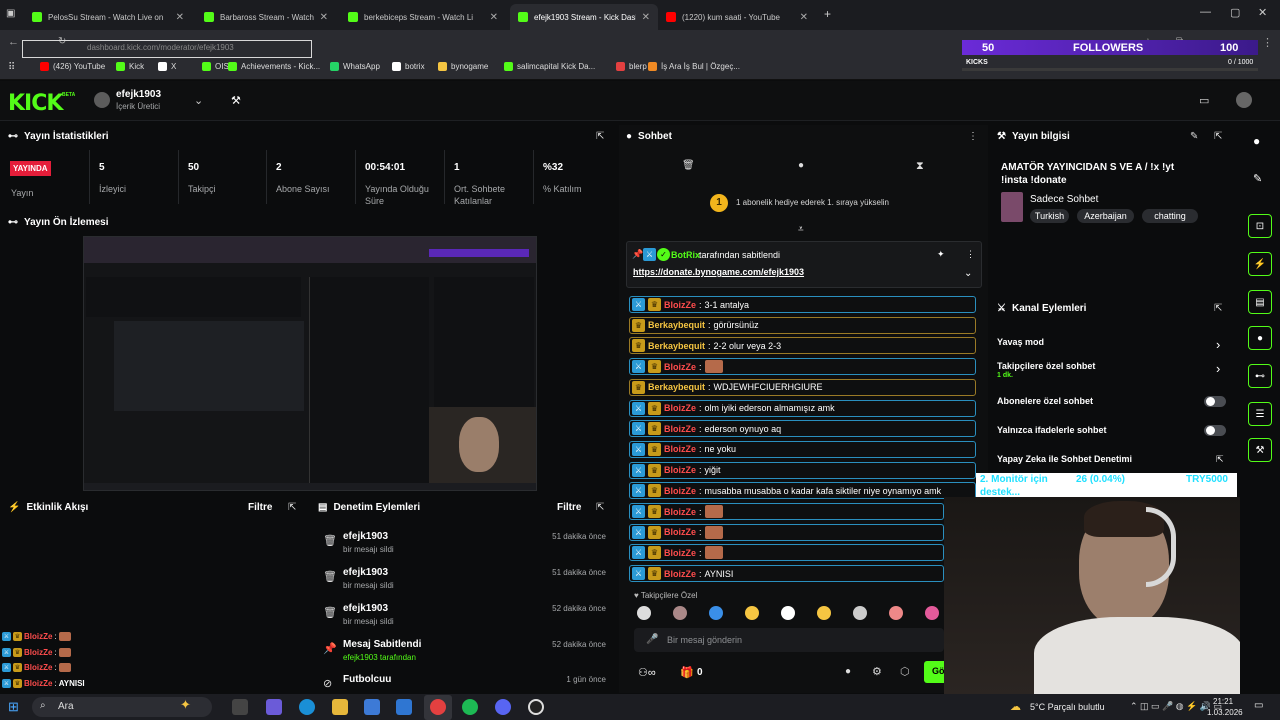 Image resolution: width=1280 pixels, height=720 pixels. Describe the element at coordinates (1218, 368) in the screenshot. I see `chevron-right-icon: ›` at that location.